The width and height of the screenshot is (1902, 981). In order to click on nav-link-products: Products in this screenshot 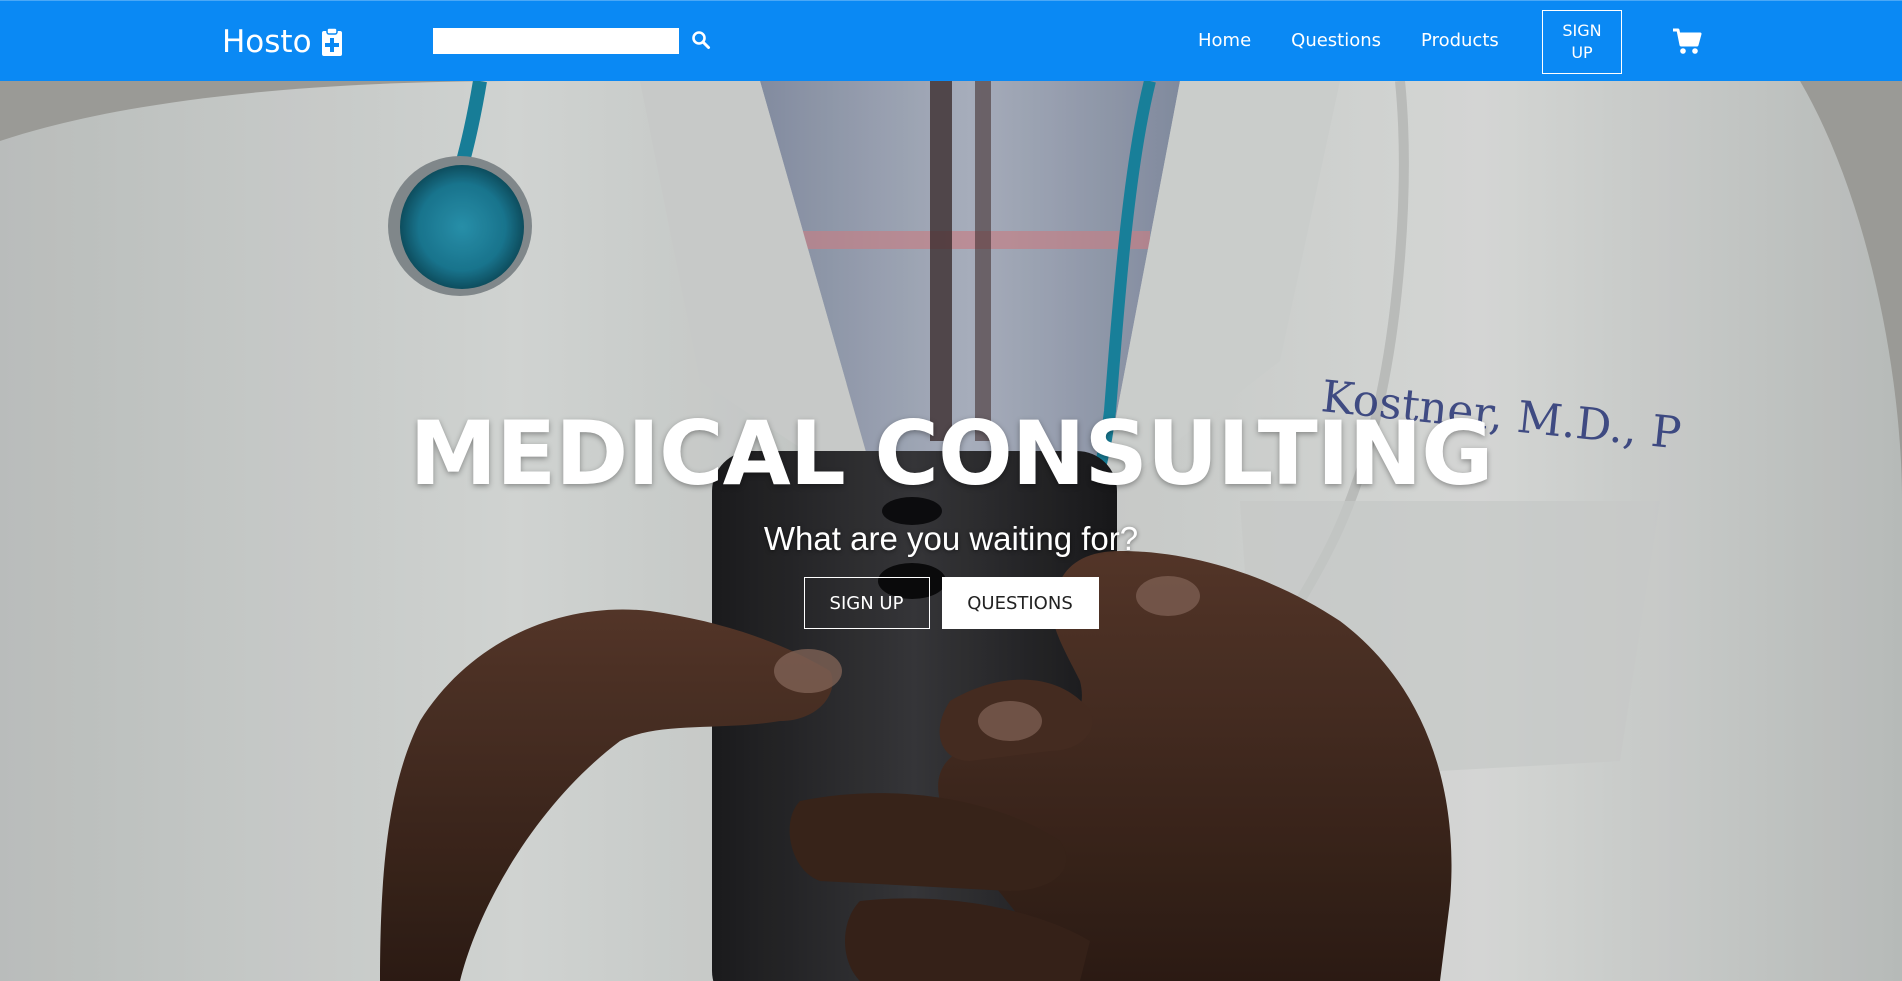, I will do `click(1460, 40)`.